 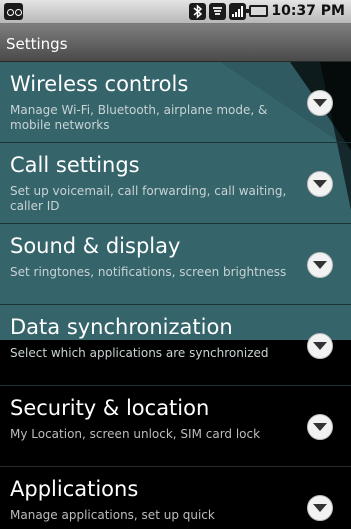 What do you see at coordinates (99, 84) in the screenshot?
I see `item-title: Wireless controls` at bounding box center [99, 84].